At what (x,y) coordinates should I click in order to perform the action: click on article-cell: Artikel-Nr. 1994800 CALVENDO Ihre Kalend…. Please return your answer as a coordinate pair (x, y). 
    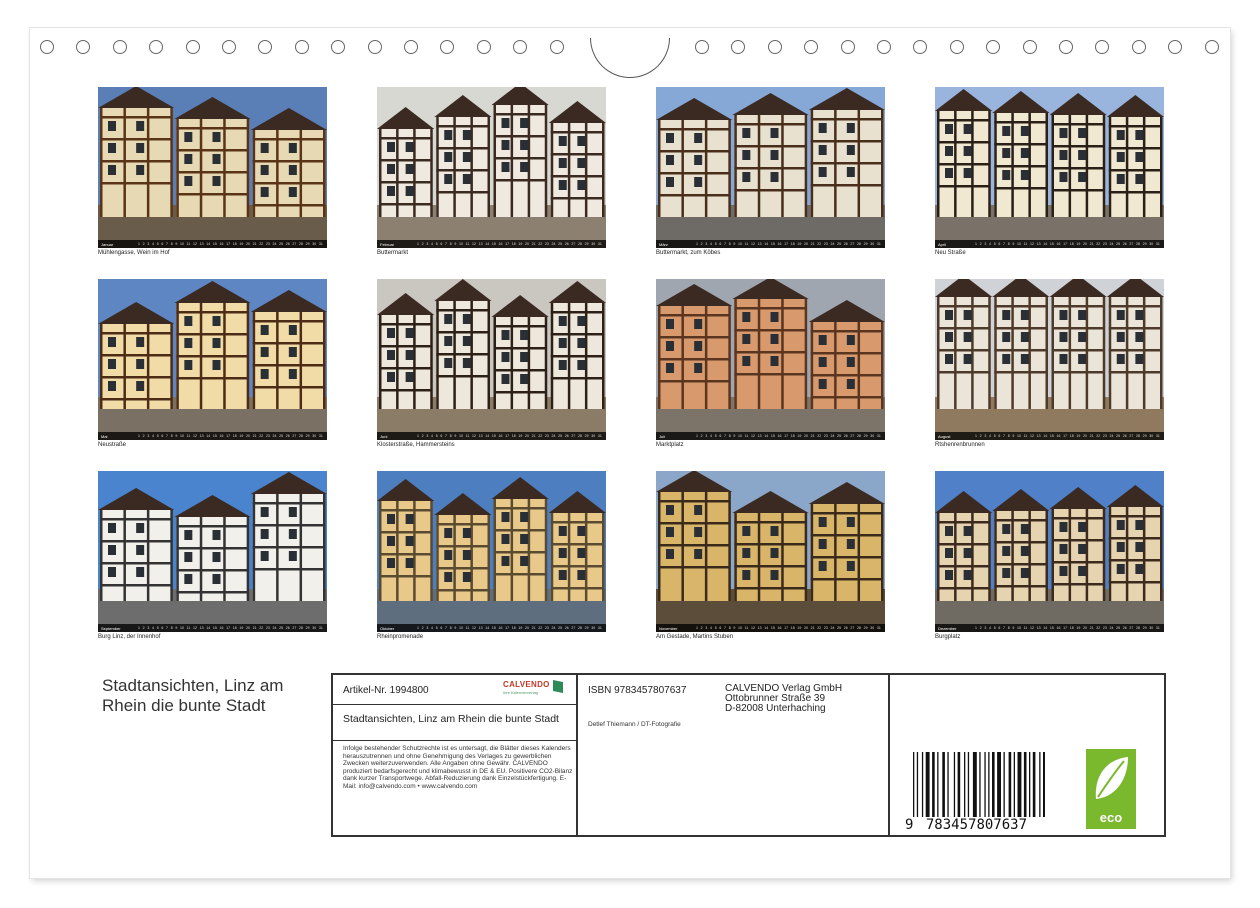
    Looking at the image, I should click on (455, 690).